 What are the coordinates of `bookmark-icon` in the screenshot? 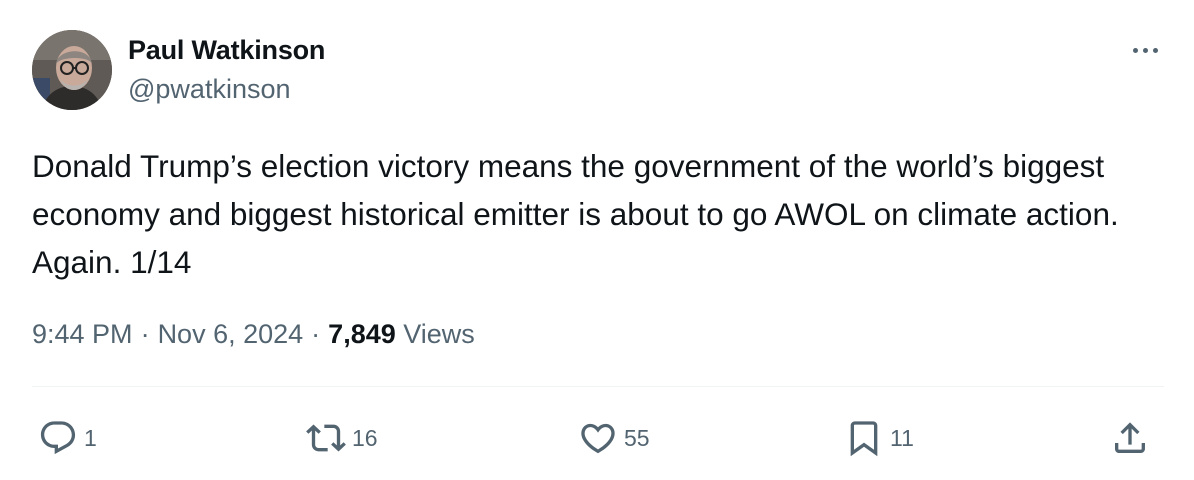 It's located at (864, 439).